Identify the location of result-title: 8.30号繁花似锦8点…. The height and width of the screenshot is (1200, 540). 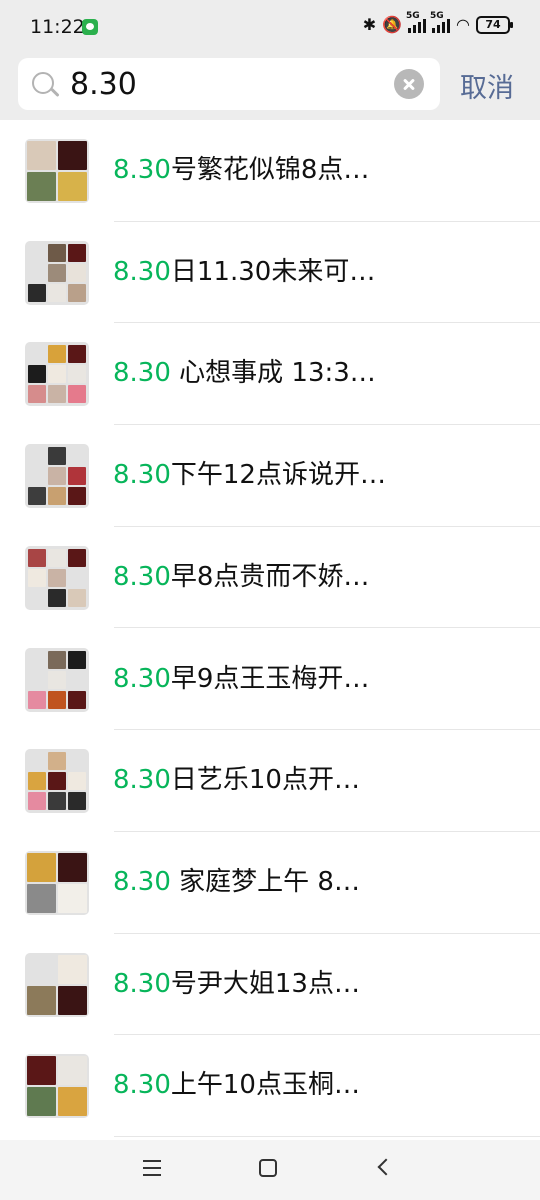
(241, 170).